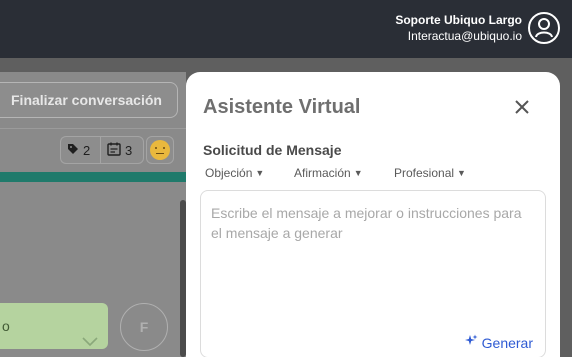 Image resolution: width=572 pixels, height=357 pixels. I want to click on option-label: Afirmación, so click(322, 173).